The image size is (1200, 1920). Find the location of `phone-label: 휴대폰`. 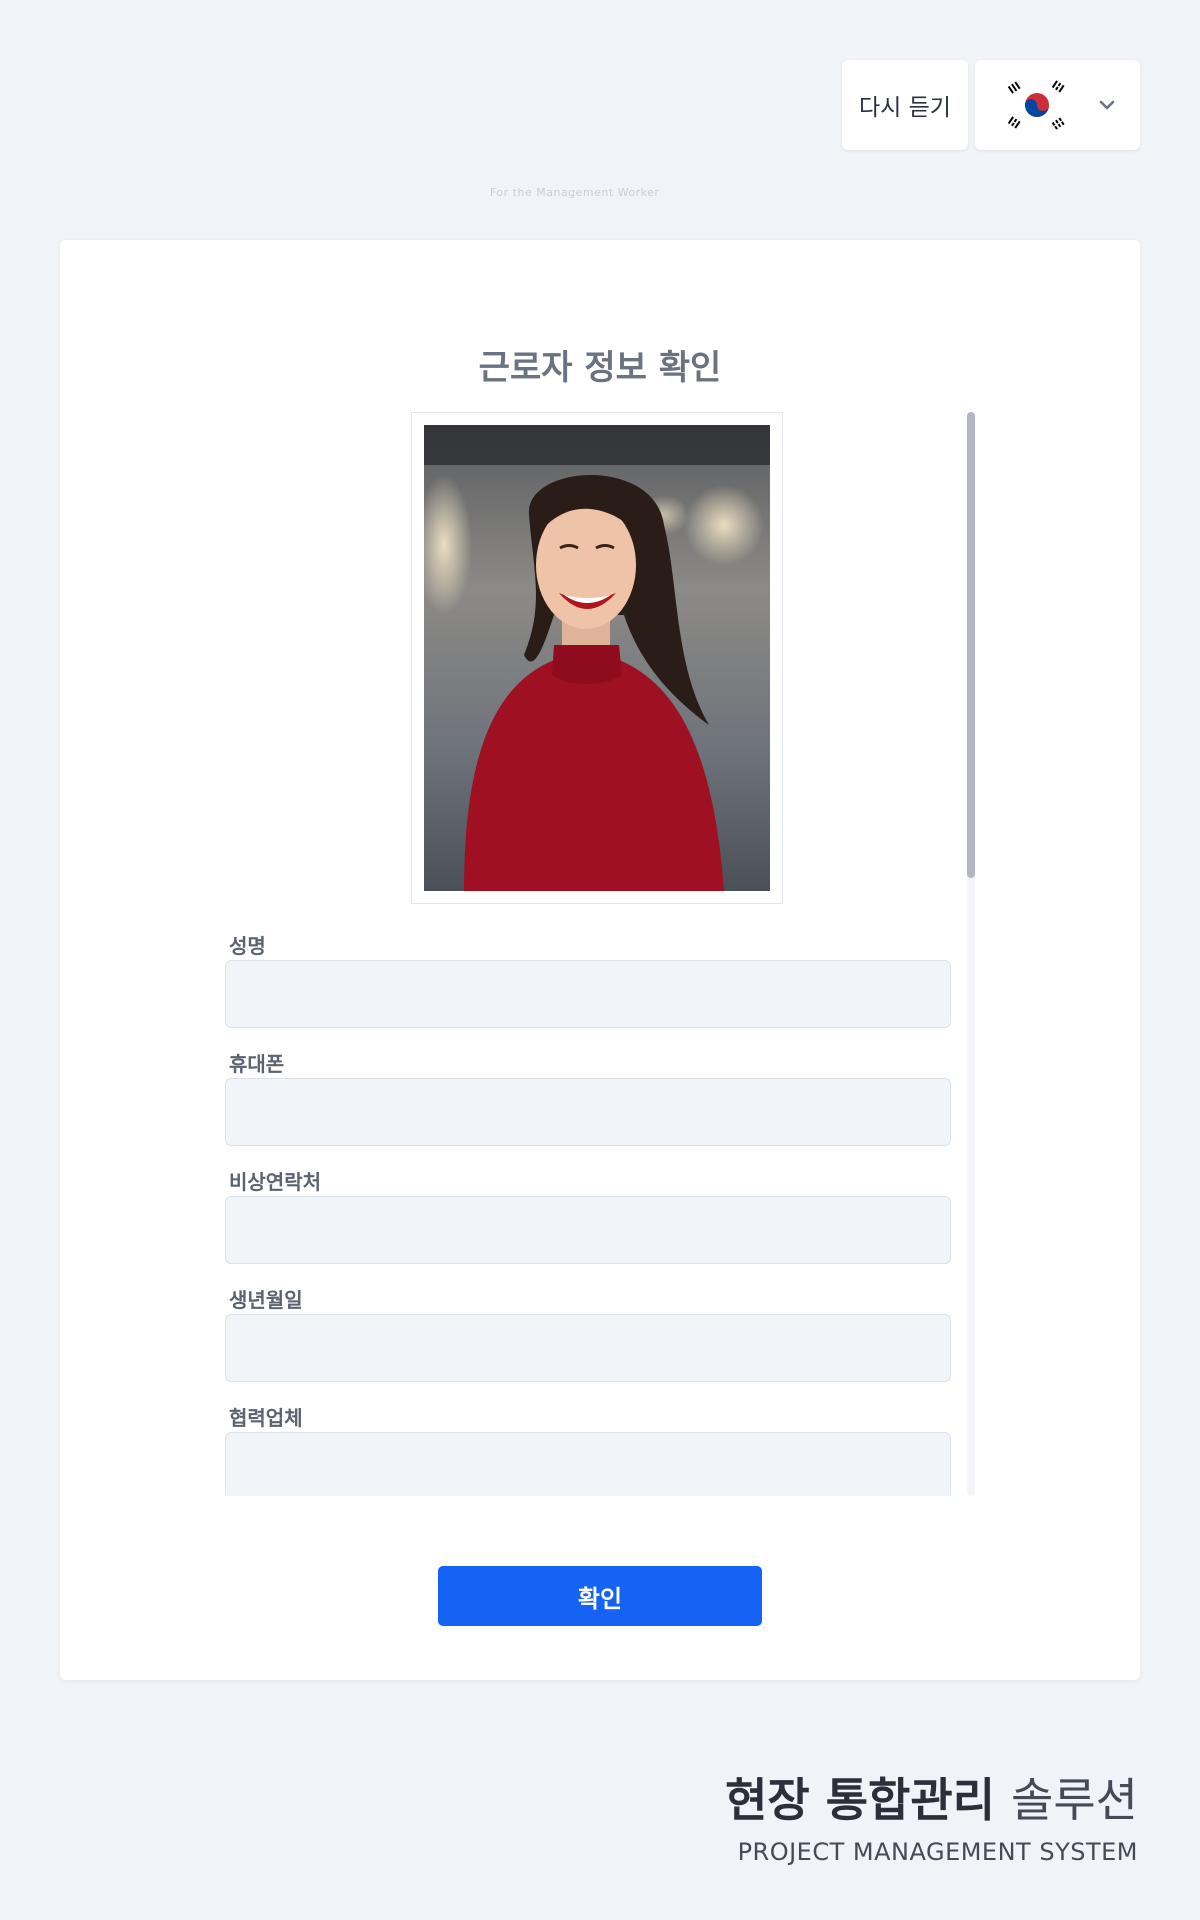

phone-label: 휴대폰 is located at coordinates (257, 1064).